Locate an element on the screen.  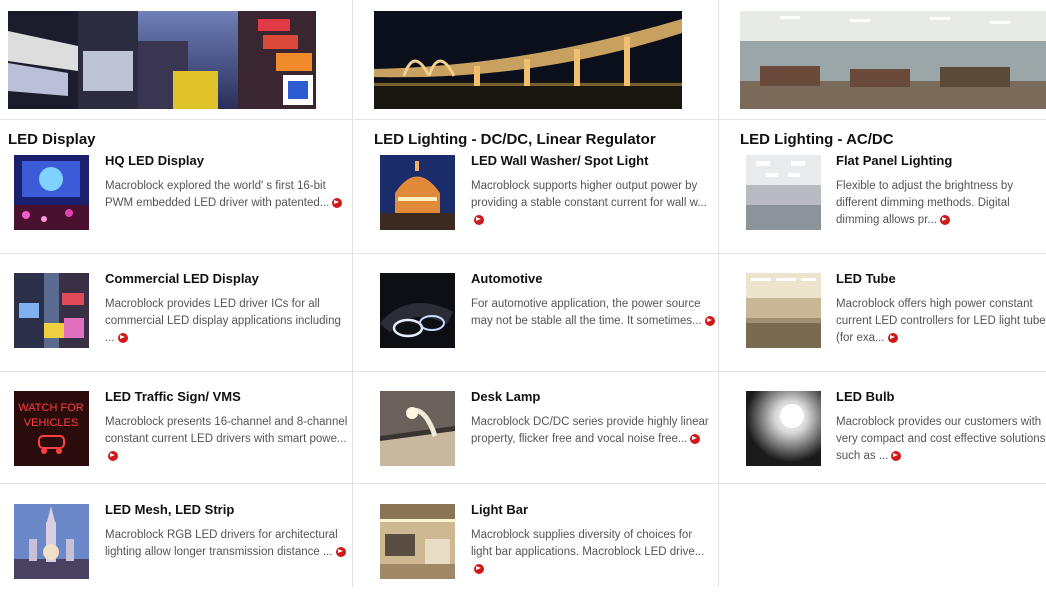
item-title: Desk Lamp is located at coordinates (593, 397).